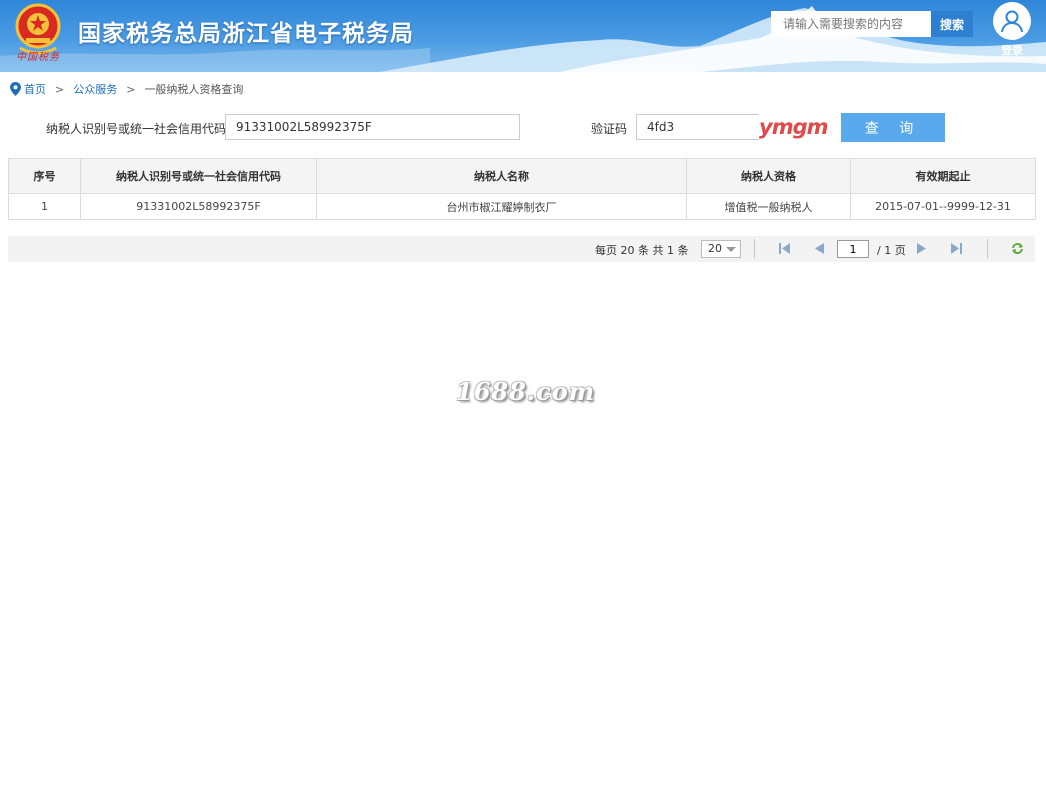  I want to click on search-input, so click(851, 24).